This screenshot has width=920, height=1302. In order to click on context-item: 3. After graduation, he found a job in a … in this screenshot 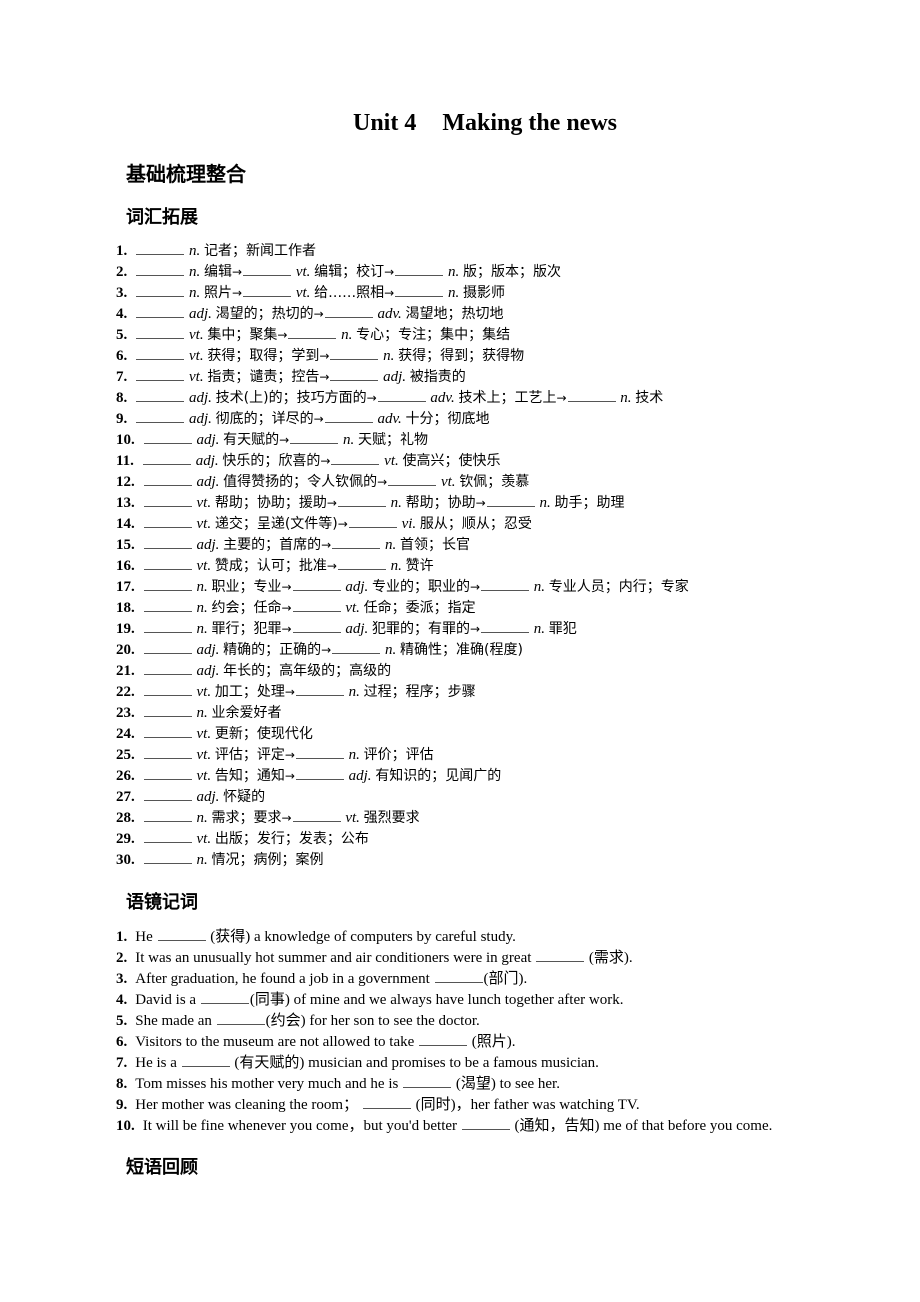, I will do `click(444, 979)`.